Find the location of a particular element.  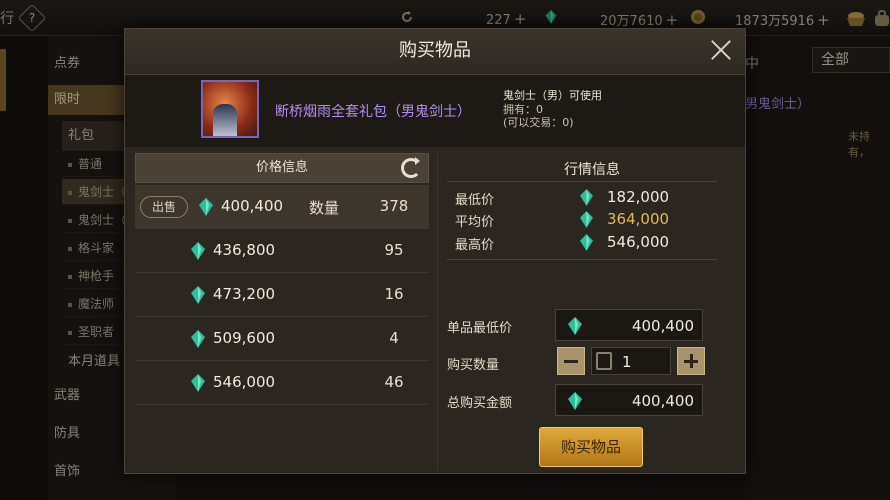

min-price-label: 最低价 is located at coordinates (475, 200).